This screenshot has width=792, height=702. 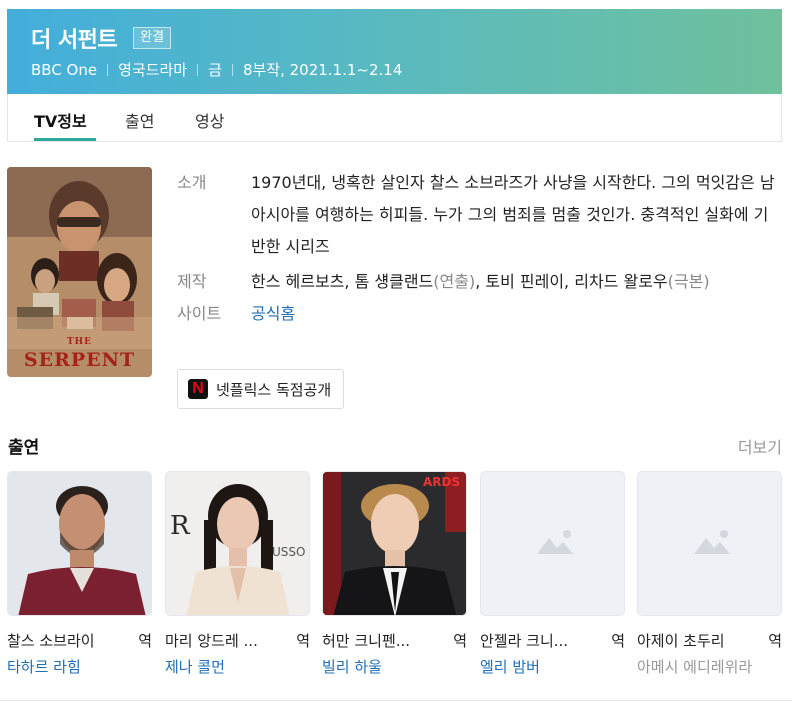 What do you see at coordinates (209, 120) in the screenshot?
I see `tab-video: 영상` at bounding box center [209, 120].